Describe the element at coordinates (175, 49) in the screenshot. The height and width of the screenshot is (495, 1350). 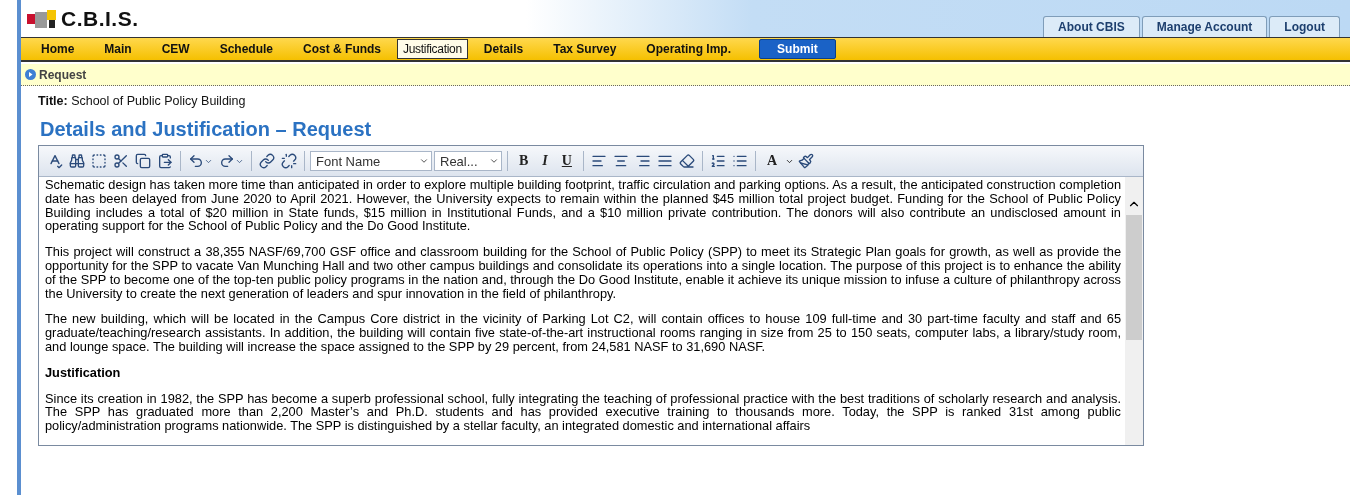
I see `menu-tab: CEW` at that location.